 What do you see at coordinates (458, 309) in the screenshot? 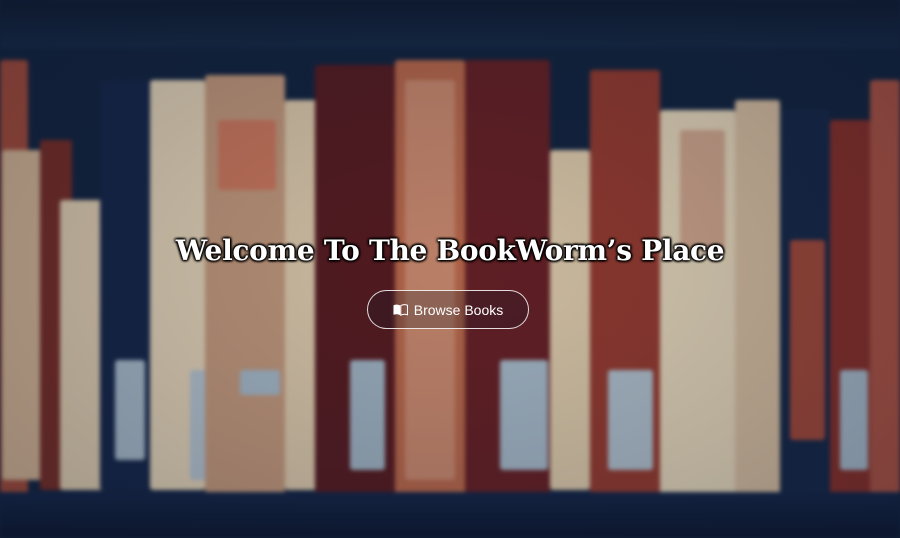
I see `browse-books-label: Browse Books` at bounding box center [458, 309].